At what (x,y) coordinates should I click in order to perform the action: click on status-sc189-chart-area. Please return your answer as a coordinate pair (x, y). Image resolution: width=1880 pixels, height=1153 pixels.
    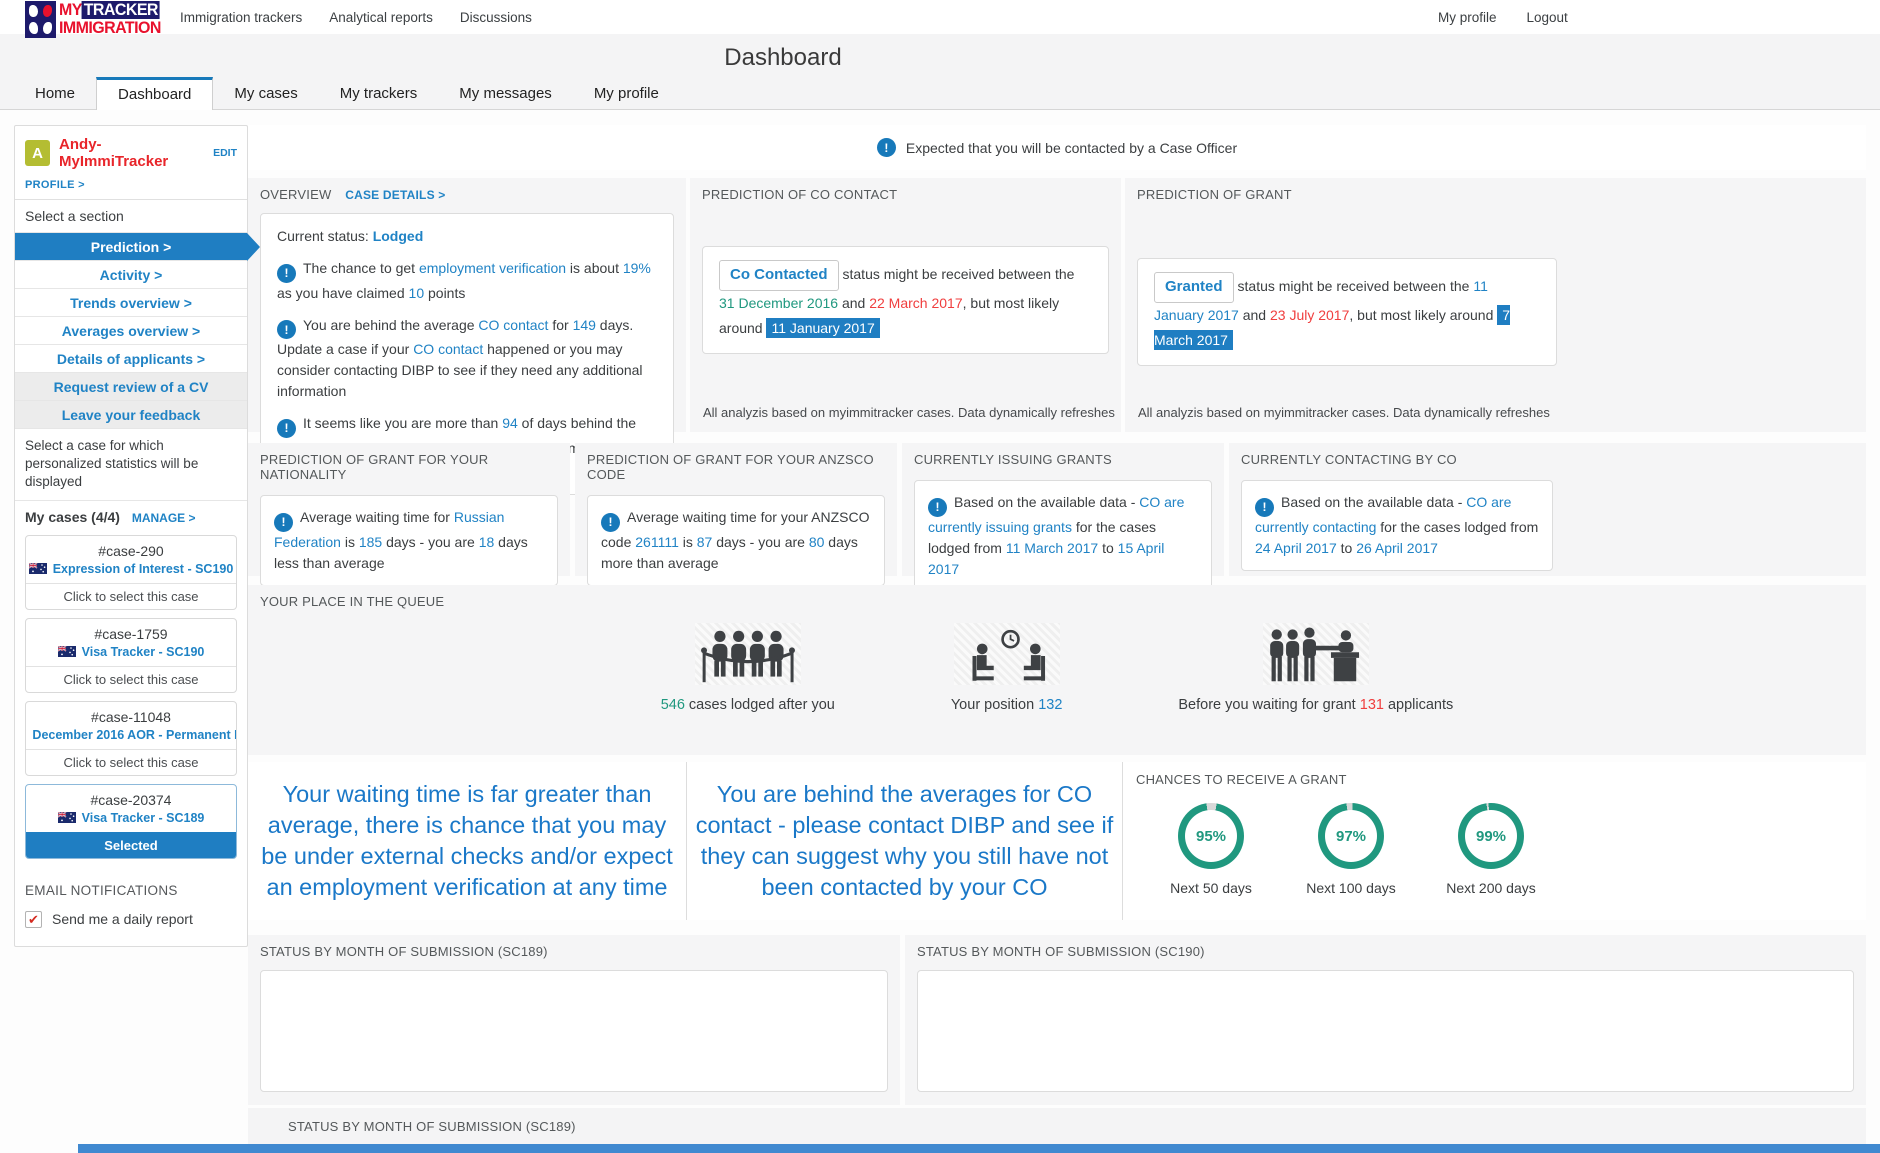
    Looking at the image, I should click on (574, 1031).